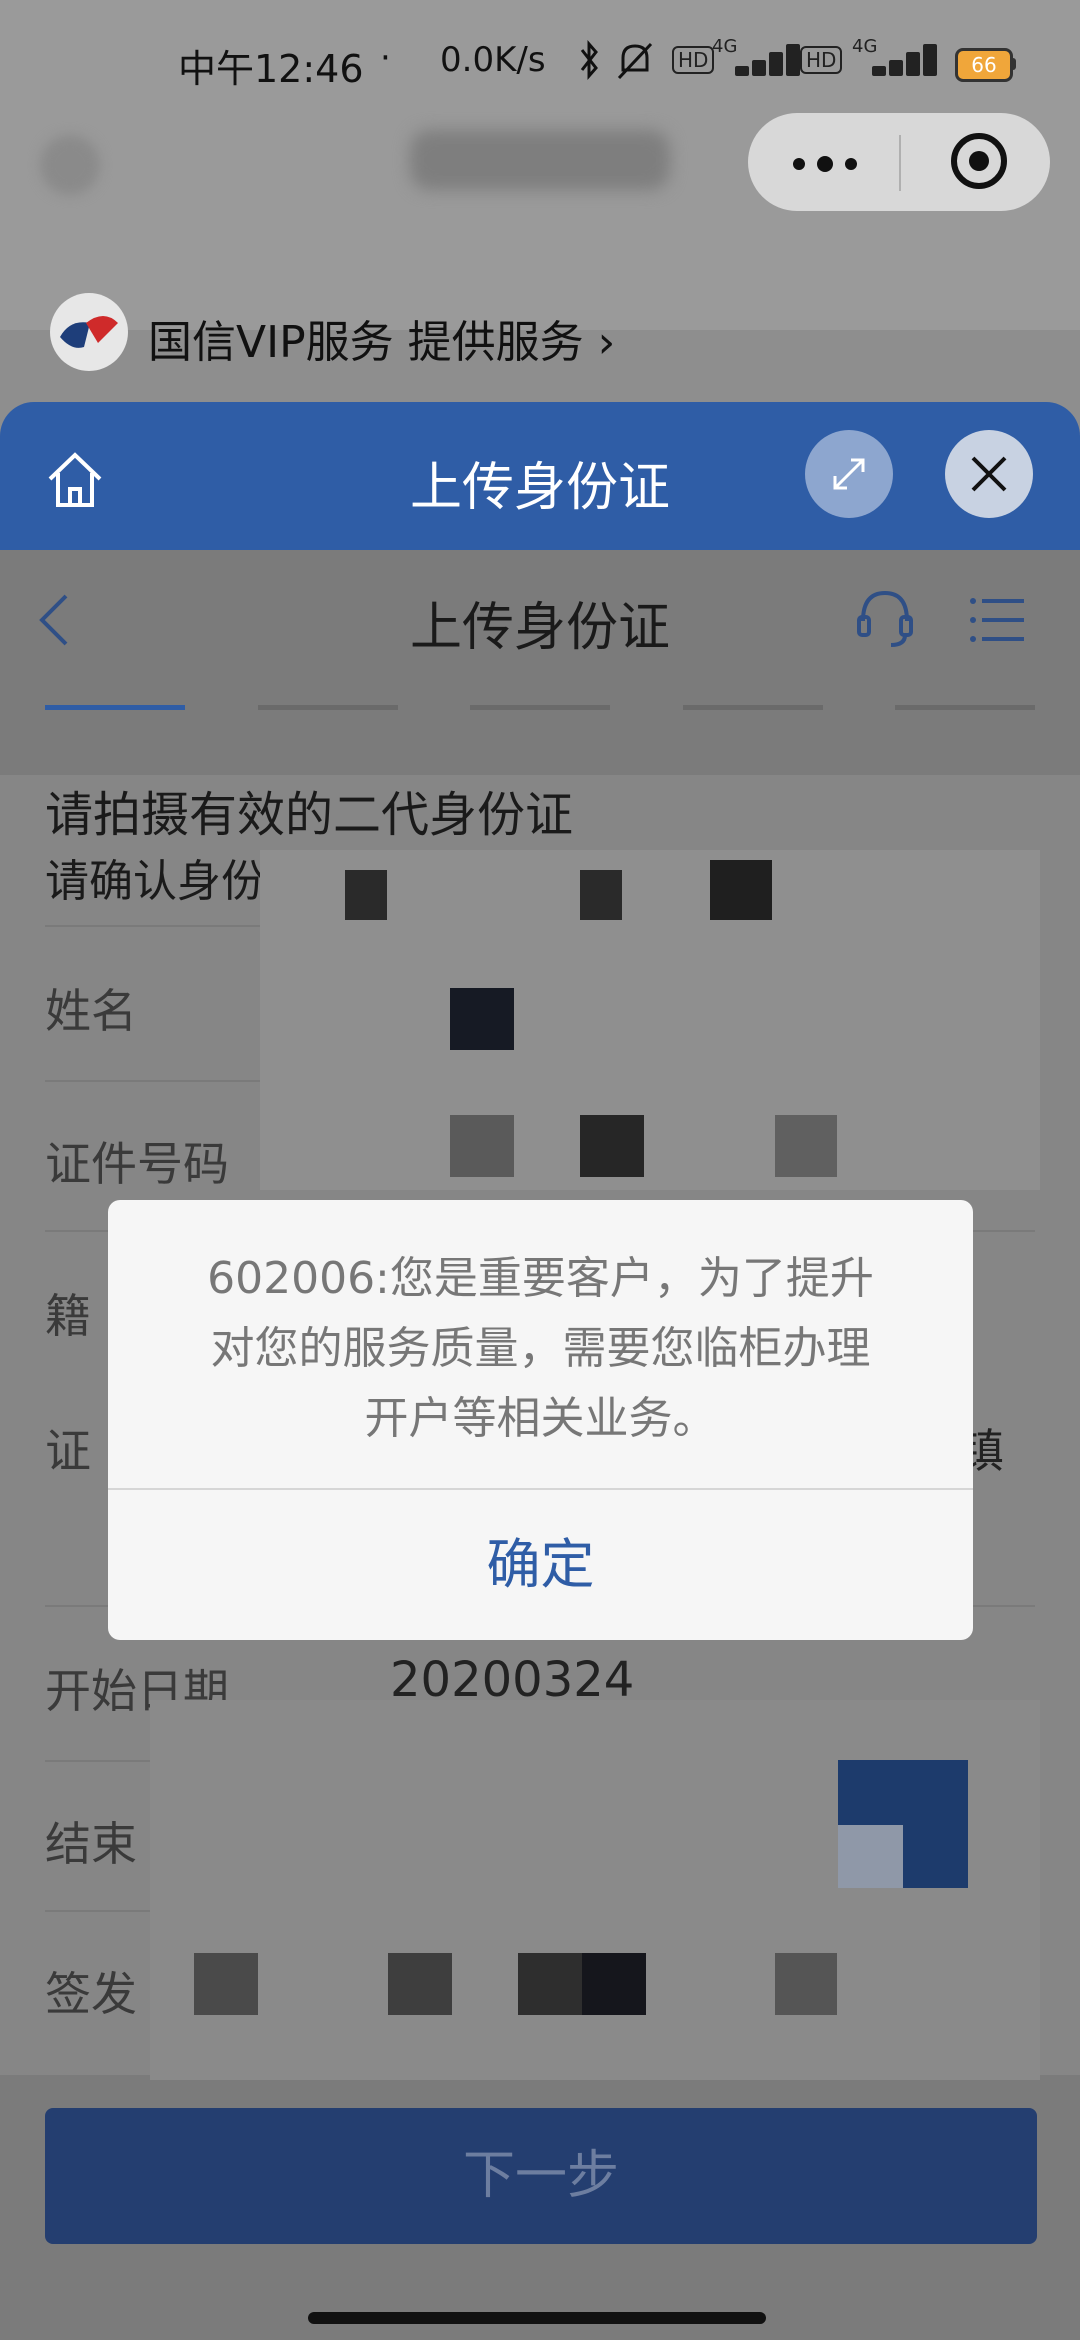 This screenshot has height=2340, width=1080. Describe the element at coordinates (68, 1316) in the screenshot. I see `field-label-ethnicity: 籍` at that location.